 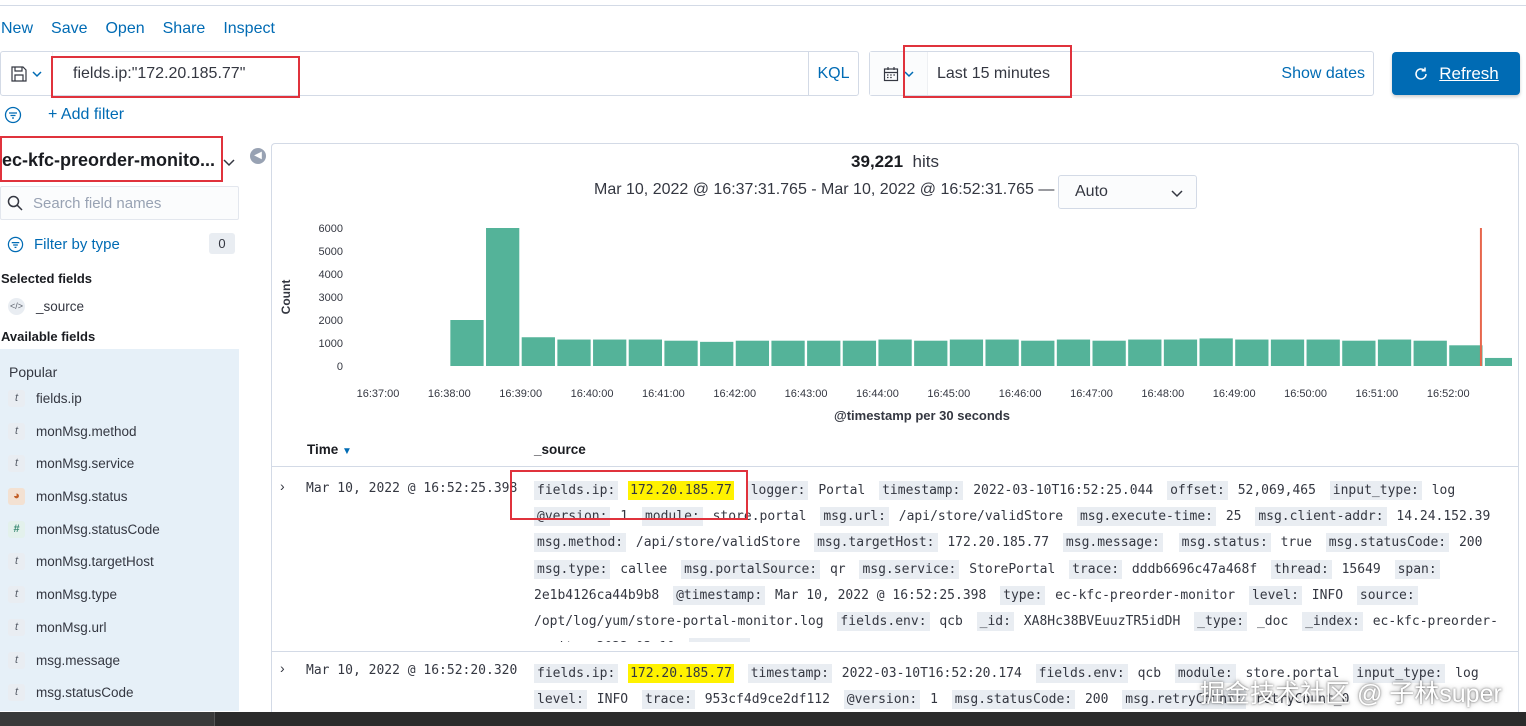 What do you see at coordinates (347, 451) in the screenshot?
I see `sort-down-icon: ▼` at bounding box center [347, 451].